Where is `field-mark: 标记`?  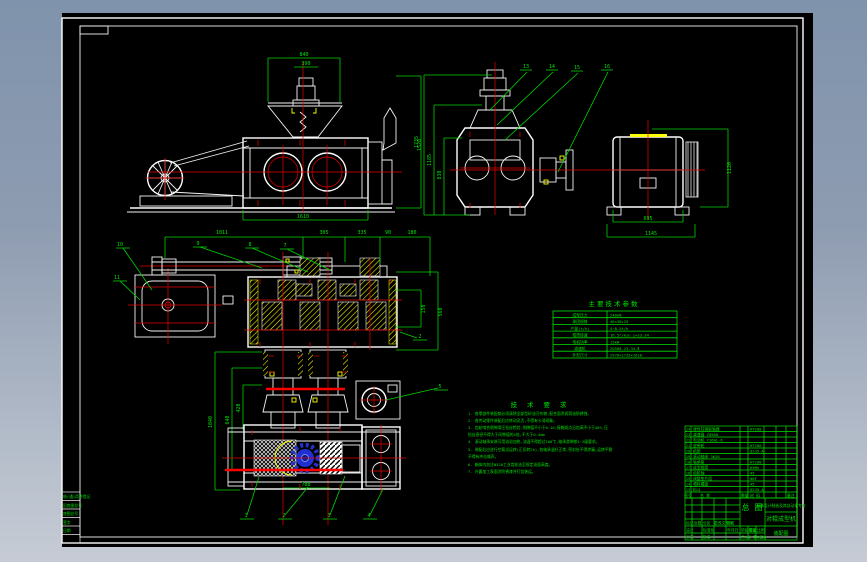
field-mark: 标记 is located at coordinates (690, 523).